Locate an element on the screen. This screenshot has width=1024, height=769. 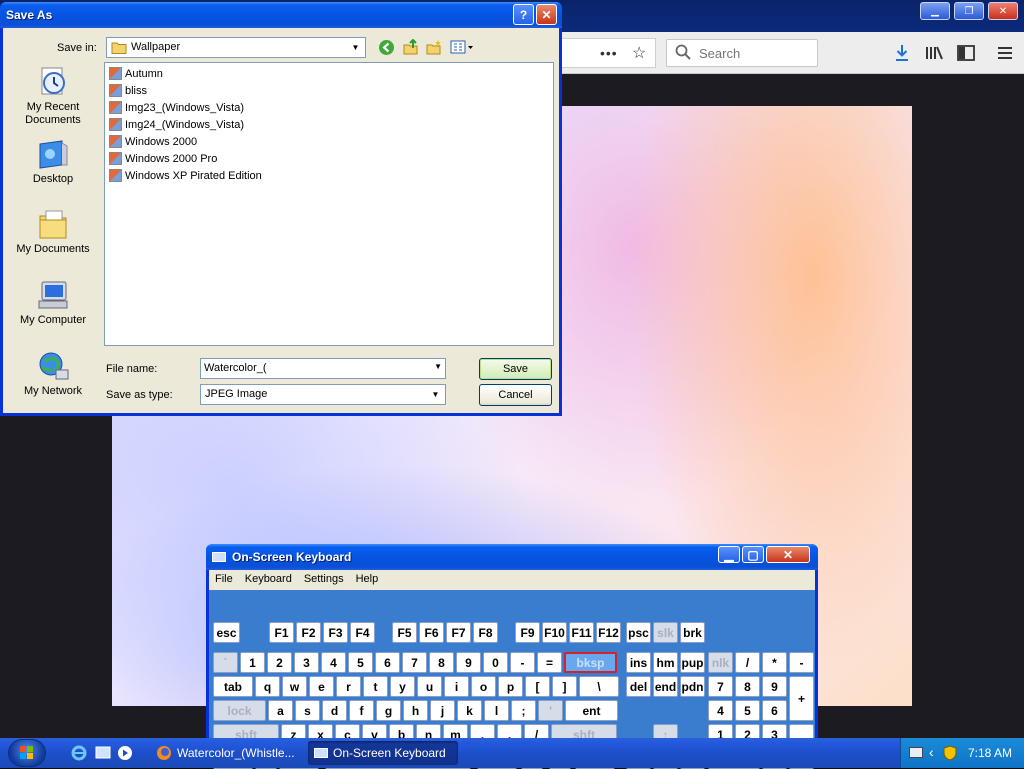
new-folder-icon is located at coordinates (433, 47).